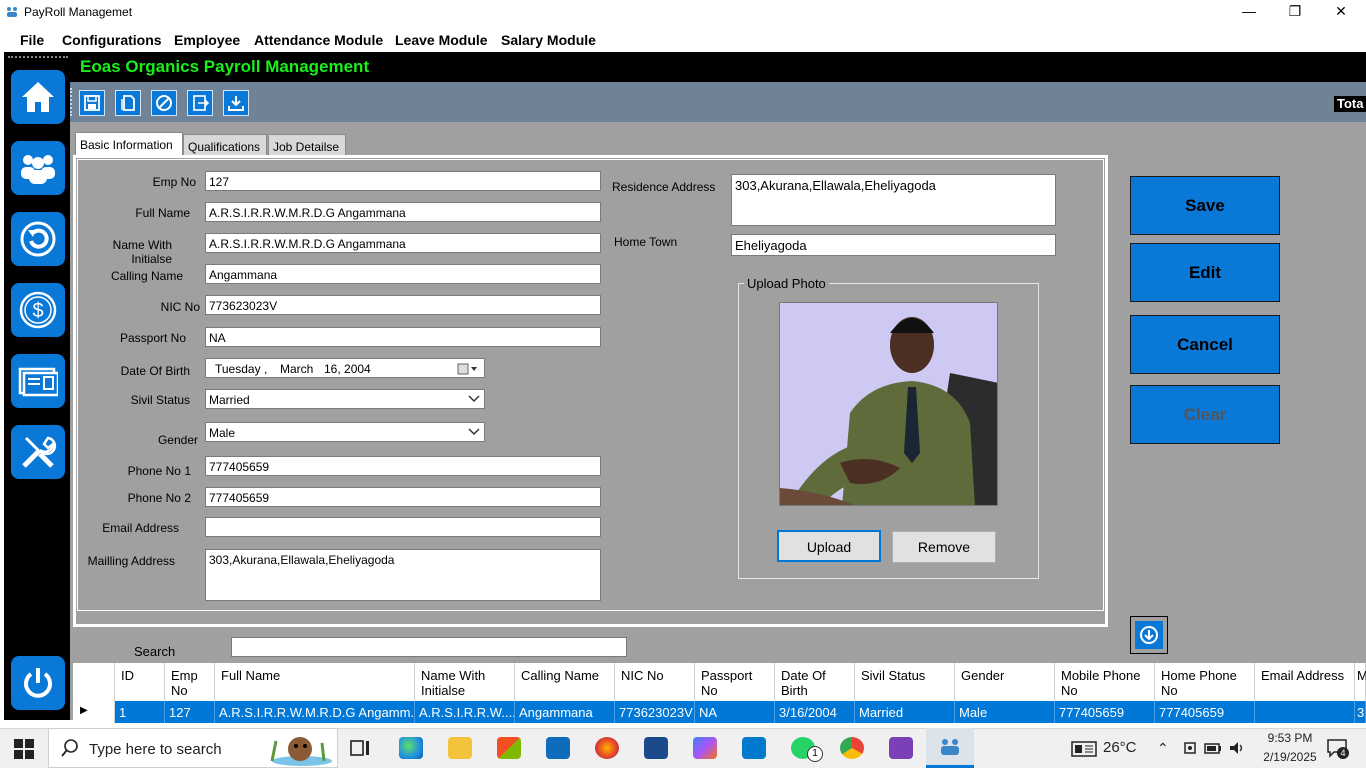  Describe the element at coordinates (1205, 344) in the screenshot. I see `cancel-button: Cancel` at that location.